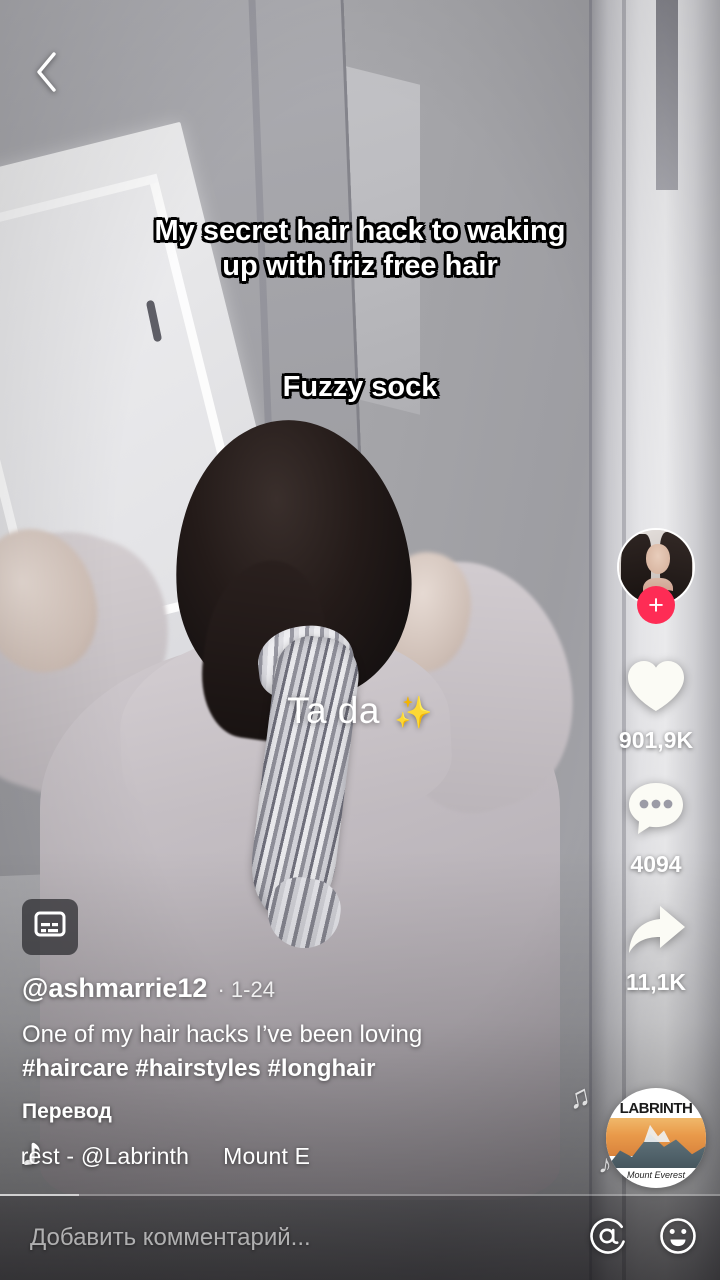 The image size is (720, 1280). I want to click on description-text: One of my hair hacks I’ve been loving, so click(222, 1034).